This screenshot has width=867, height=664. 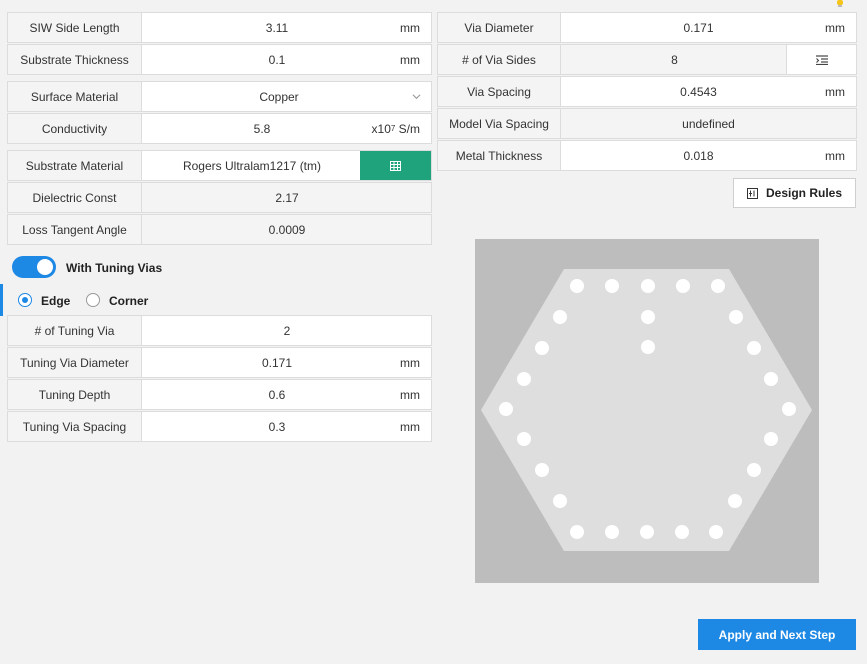 I want to click on tuning-via-spacing-label: Tuning Via Spacing, so click(x=75, y=426).